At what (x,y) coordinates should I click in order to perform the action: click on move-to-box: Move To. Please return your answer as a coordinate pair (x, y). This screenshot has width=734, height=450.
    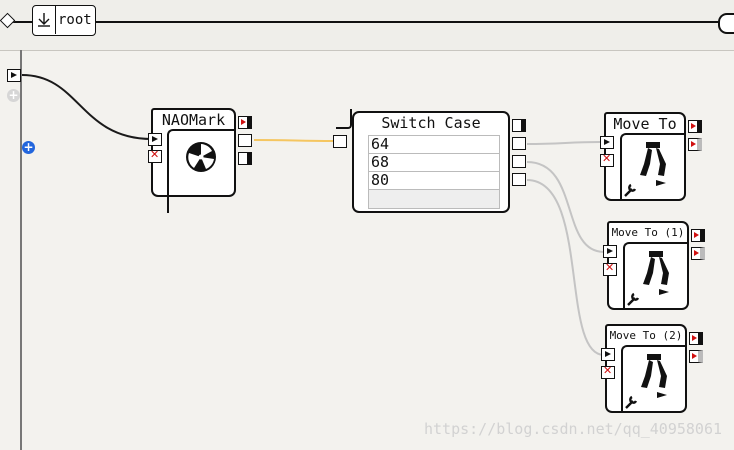
    Looking at the image, I should click on (645, 156).